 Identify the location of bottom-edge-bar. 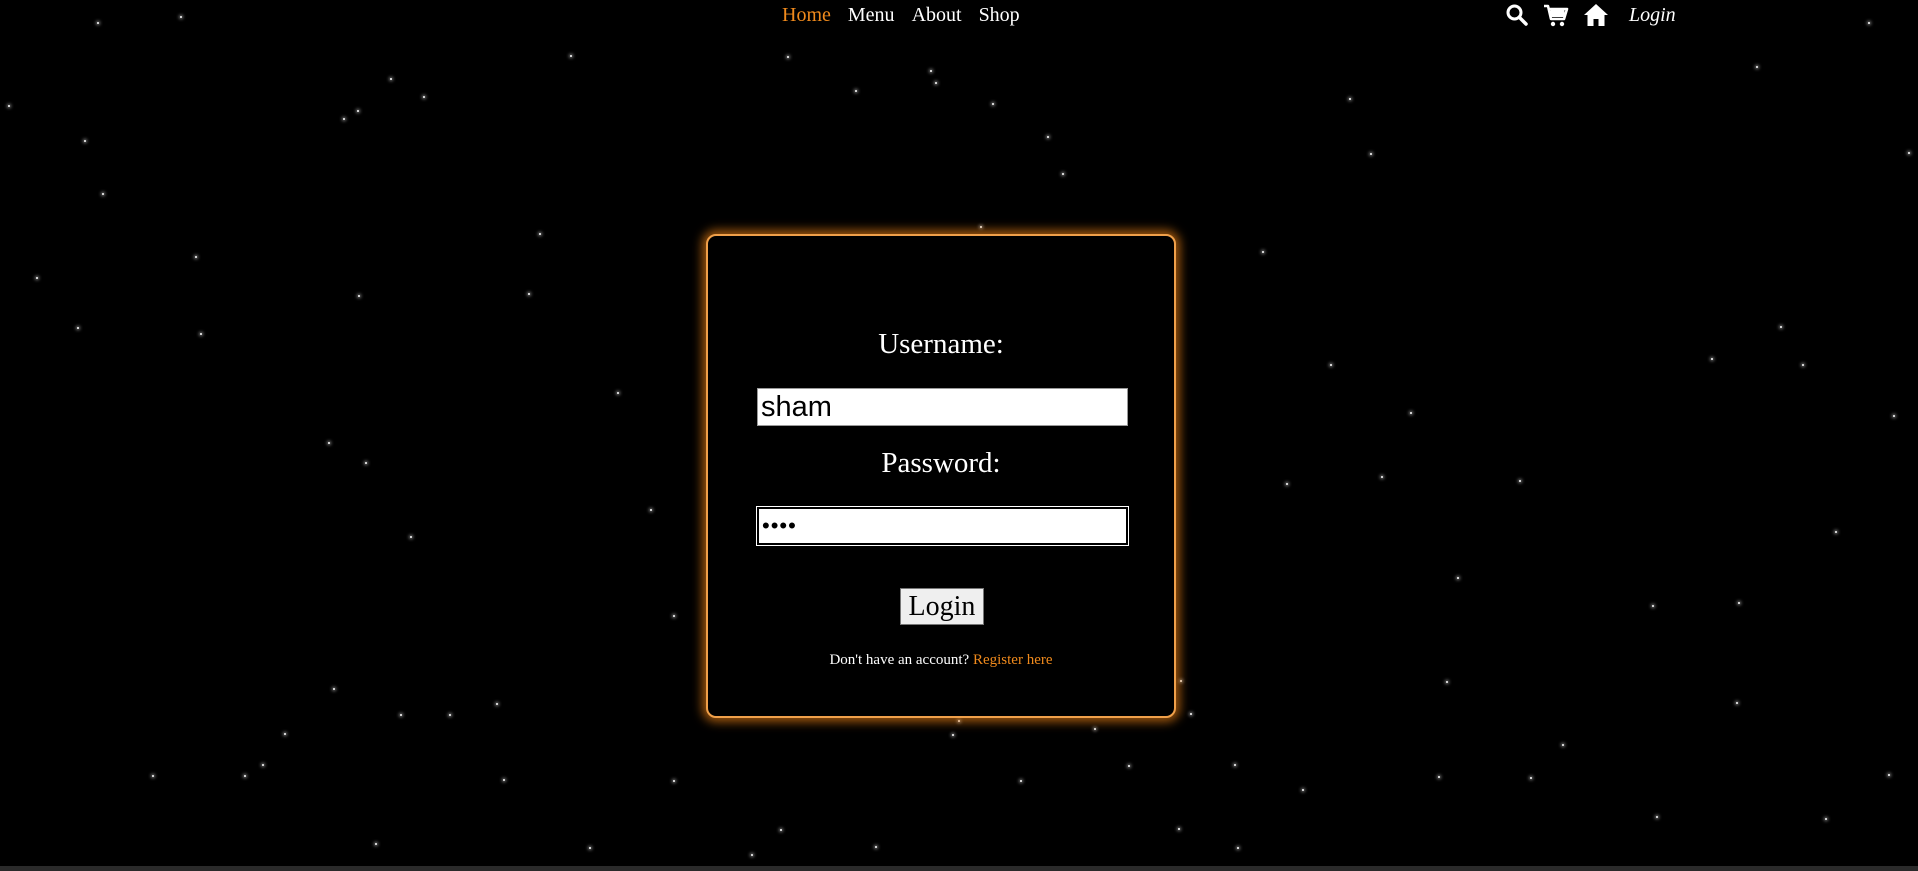
(959, 868).